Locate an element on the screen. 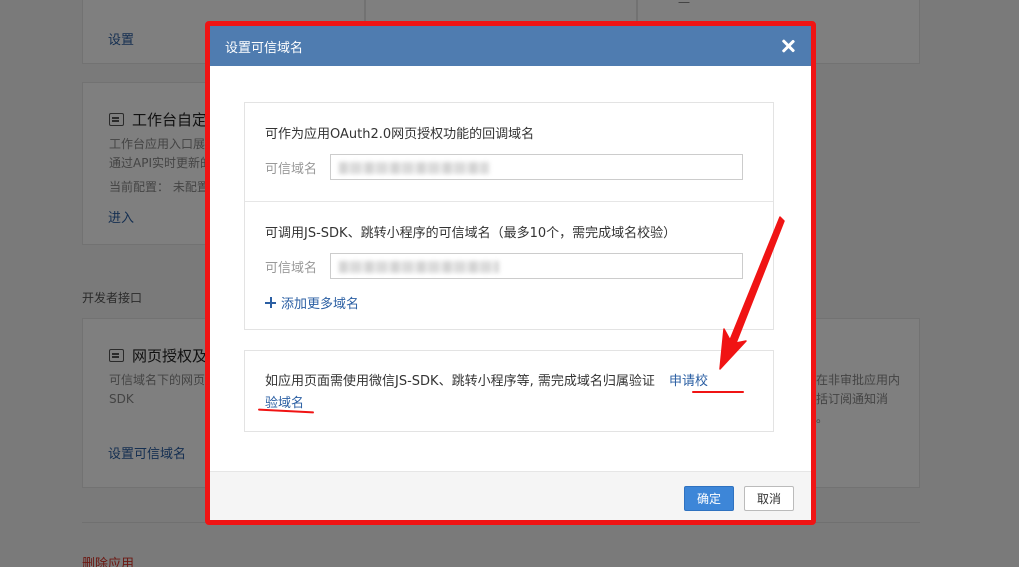 This screenshot has width=1019, height=567. jssdk-domain-label: 可信域名 is located at coordinates (291, 268).